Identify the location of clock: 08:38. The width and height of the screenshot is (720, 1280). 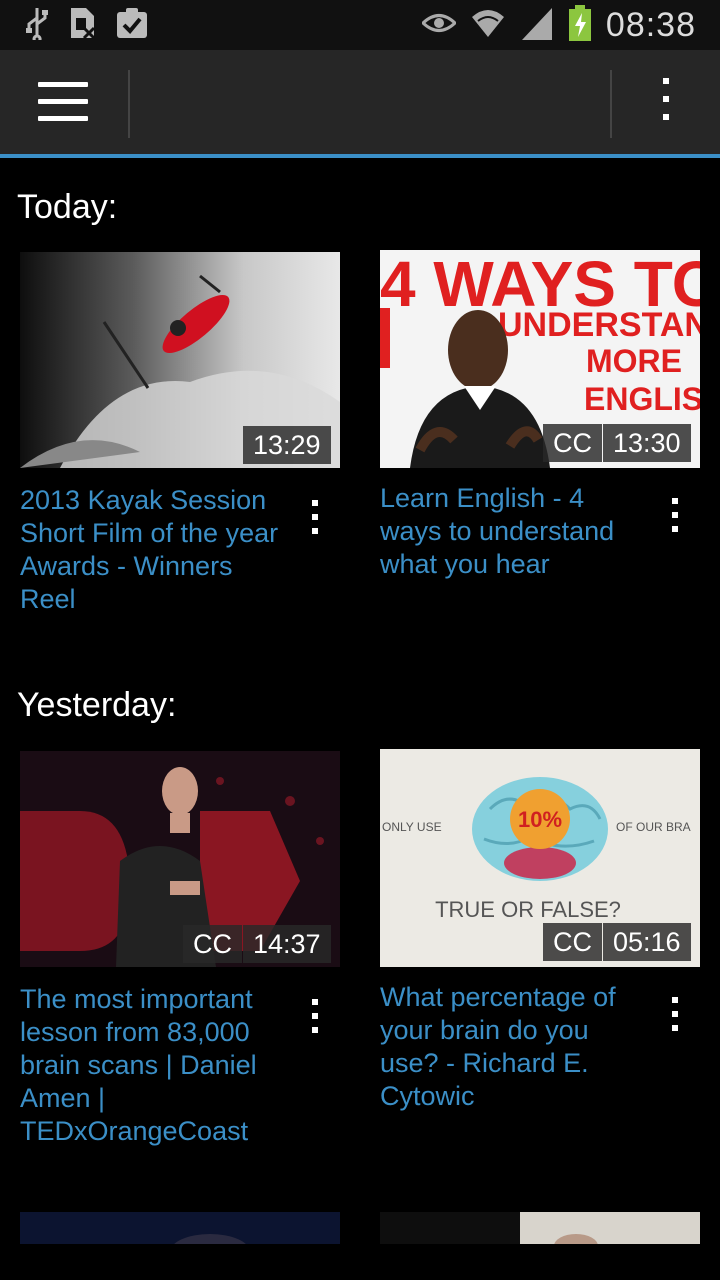
(650, 24).